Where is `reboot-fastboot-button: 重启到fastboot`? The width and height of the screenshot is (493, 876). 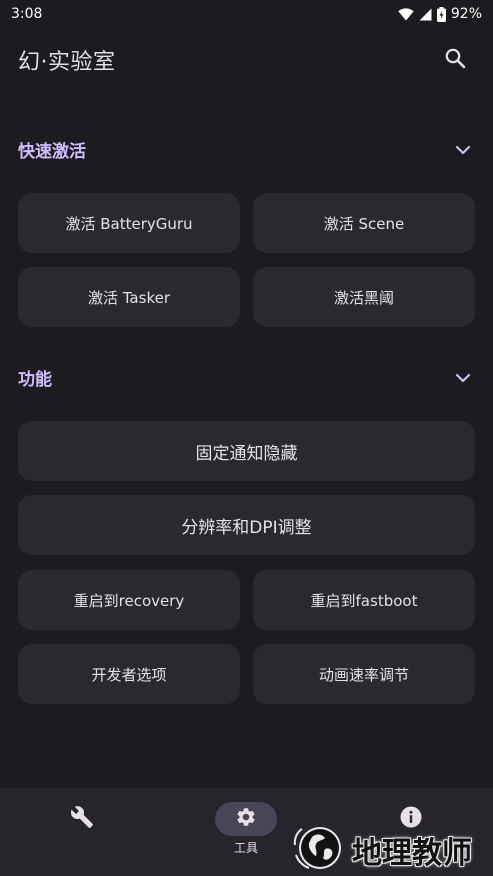 reboot-fastboot-button: 重启到fastboot is located at coordinates (364, 600).